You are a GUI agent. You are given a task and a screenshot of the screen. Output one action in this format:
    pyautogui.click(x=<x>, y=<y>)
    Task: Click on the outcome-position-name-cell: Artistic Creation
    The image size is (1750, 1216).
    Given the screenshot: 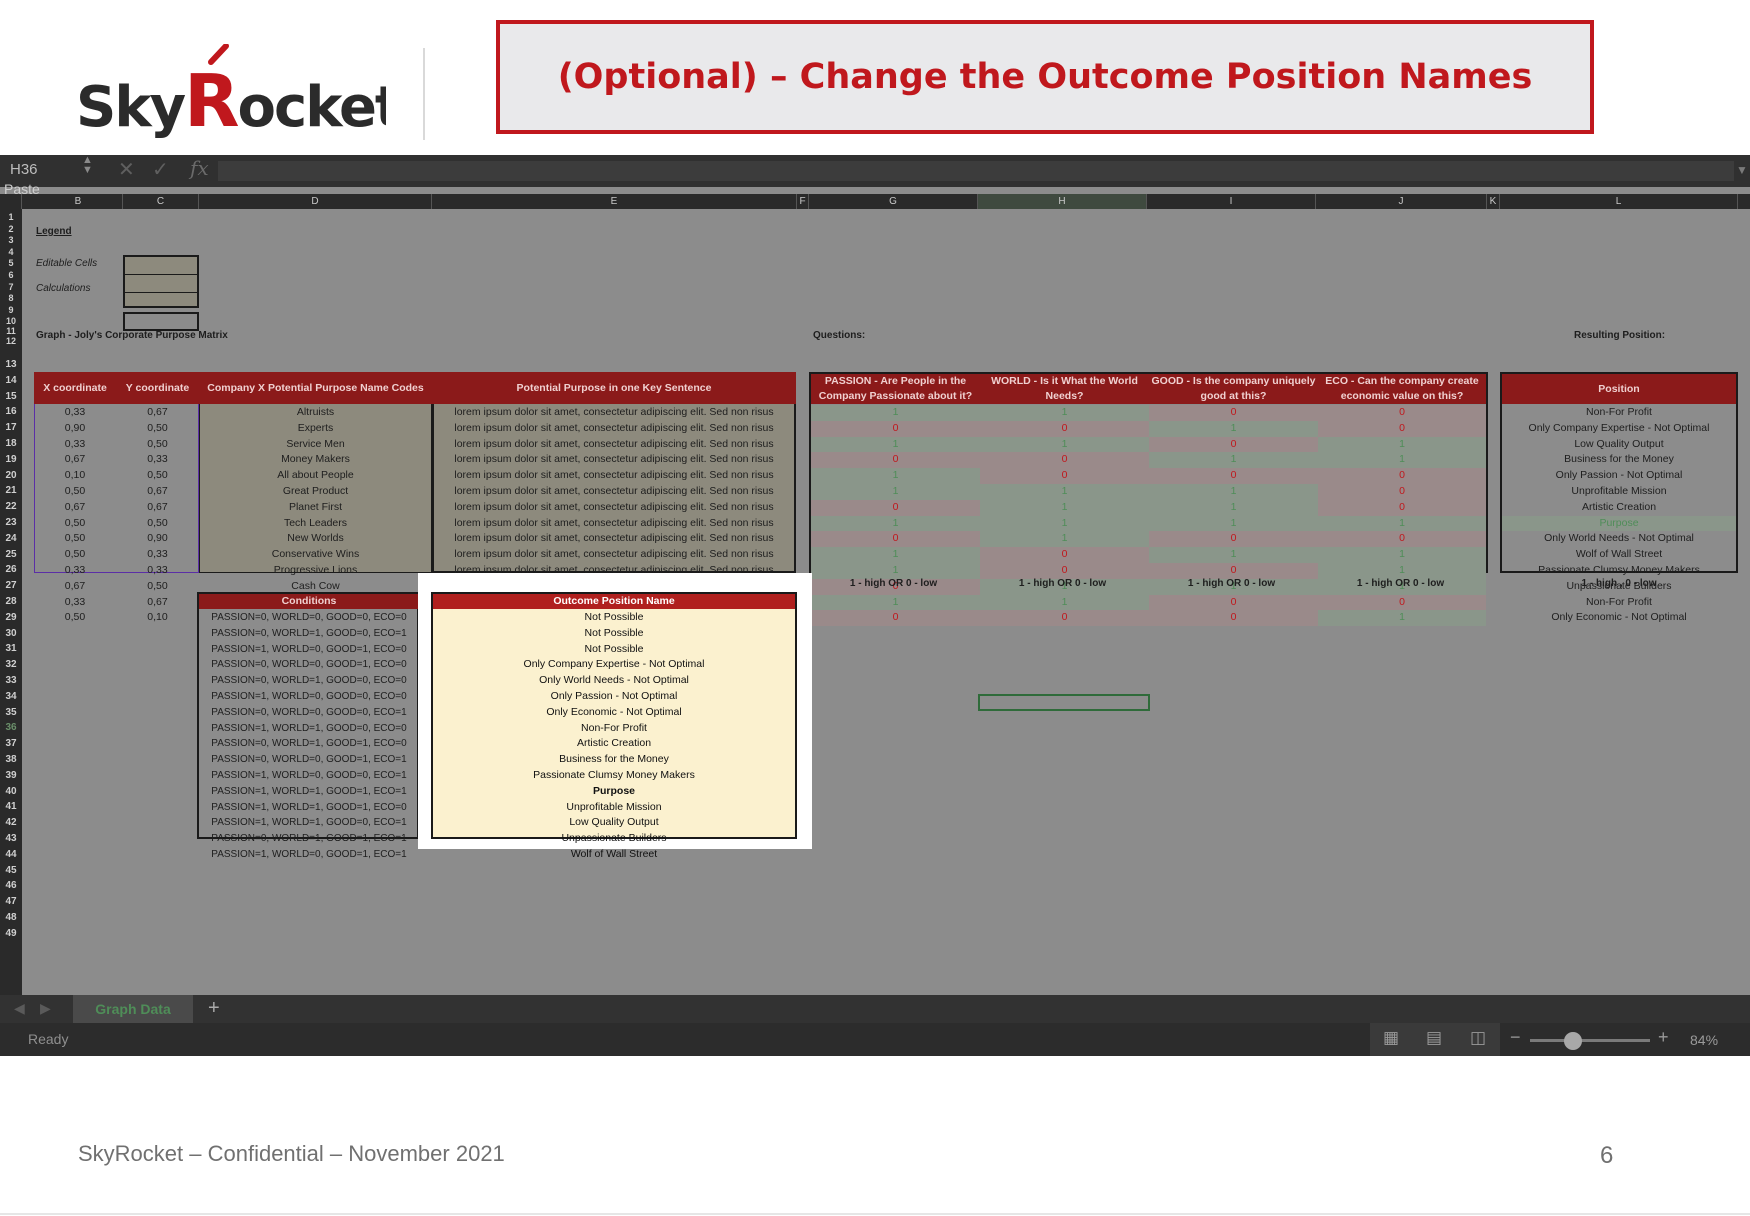 What is the action you would take?
    pyautogui.click(x=614, y=744)
    